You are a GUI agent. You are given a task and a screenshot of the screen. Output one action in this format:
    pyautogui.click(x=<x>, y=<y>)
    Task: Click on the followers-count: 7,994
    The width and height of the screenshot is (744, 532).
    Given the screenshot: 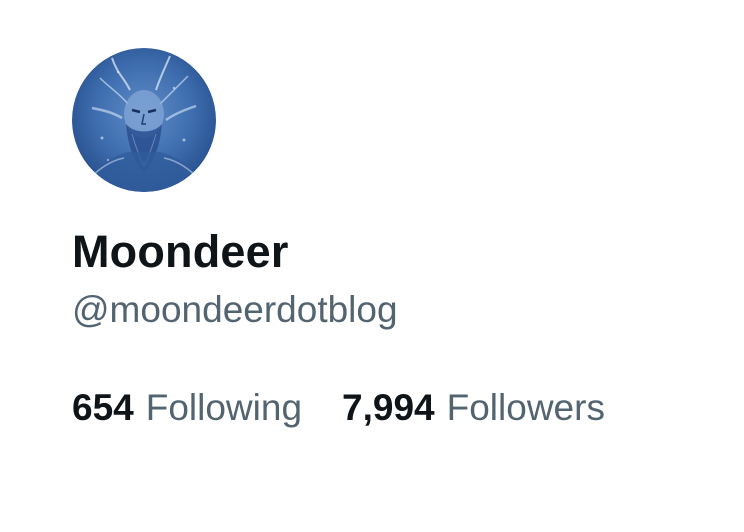 What is the action you would take?
    pyautogui.click(x=388, y=407)
    